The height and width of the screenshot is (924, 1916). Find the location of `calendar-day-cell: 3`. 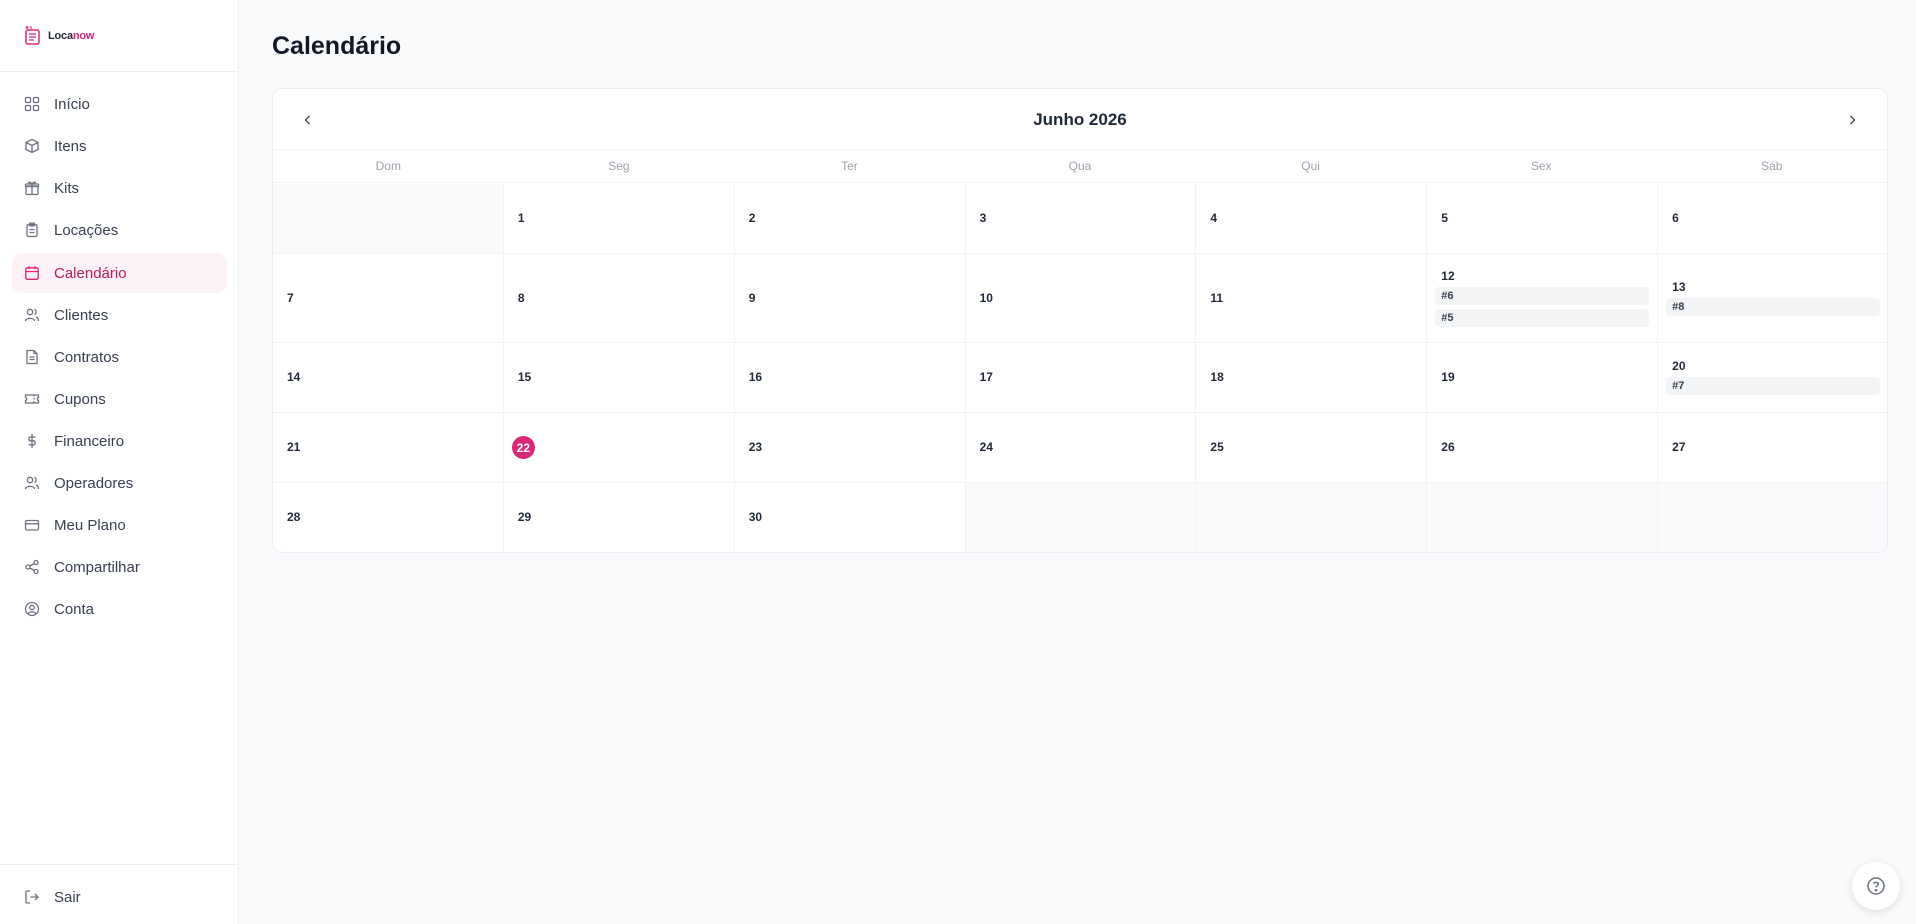

calendar-day-cell: 3 is located at coordinates (1081, 219).